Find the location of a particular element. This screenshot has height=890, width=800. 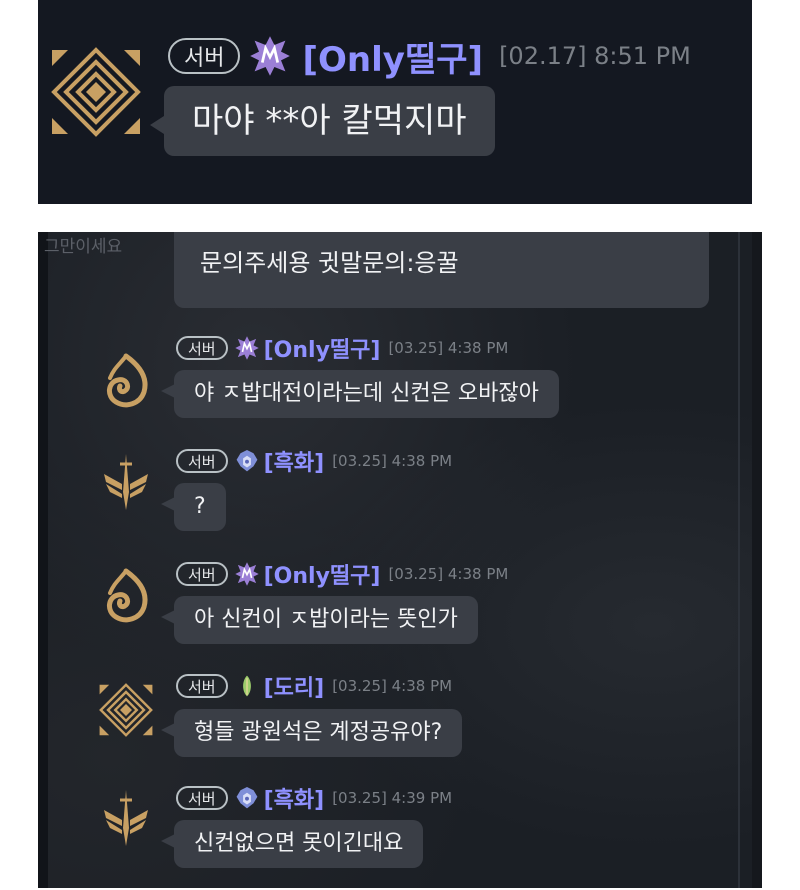

message-bubble: 마야 **아 칼먹지마 is located at coordinates (322, 121).